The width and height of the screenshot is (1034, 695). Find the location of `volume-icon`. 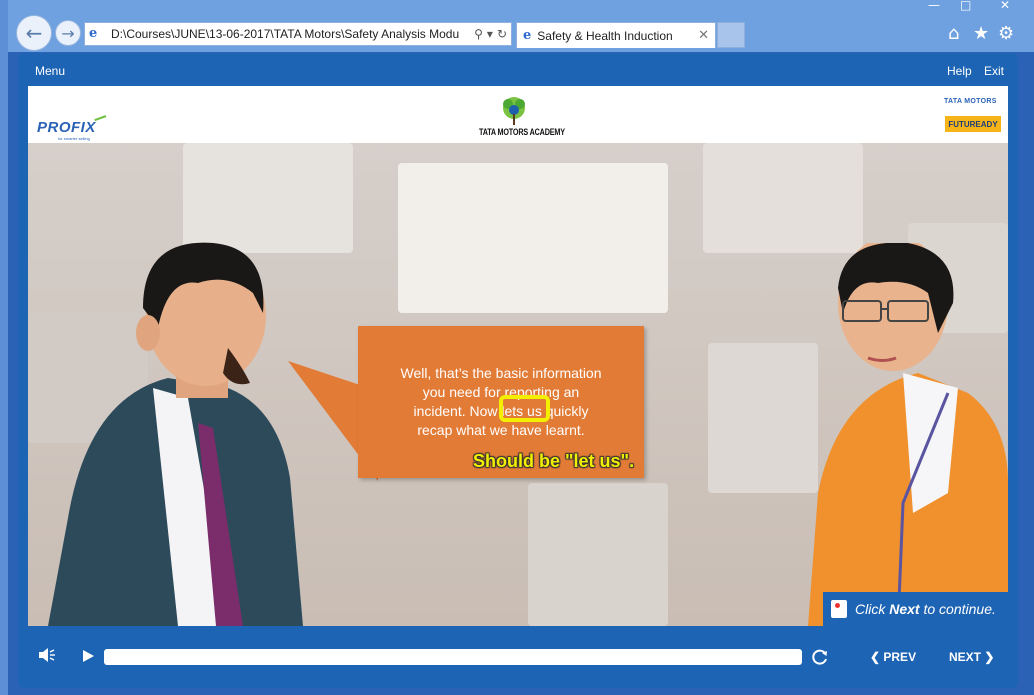

volume-icon is located at coordinates (47, 655).